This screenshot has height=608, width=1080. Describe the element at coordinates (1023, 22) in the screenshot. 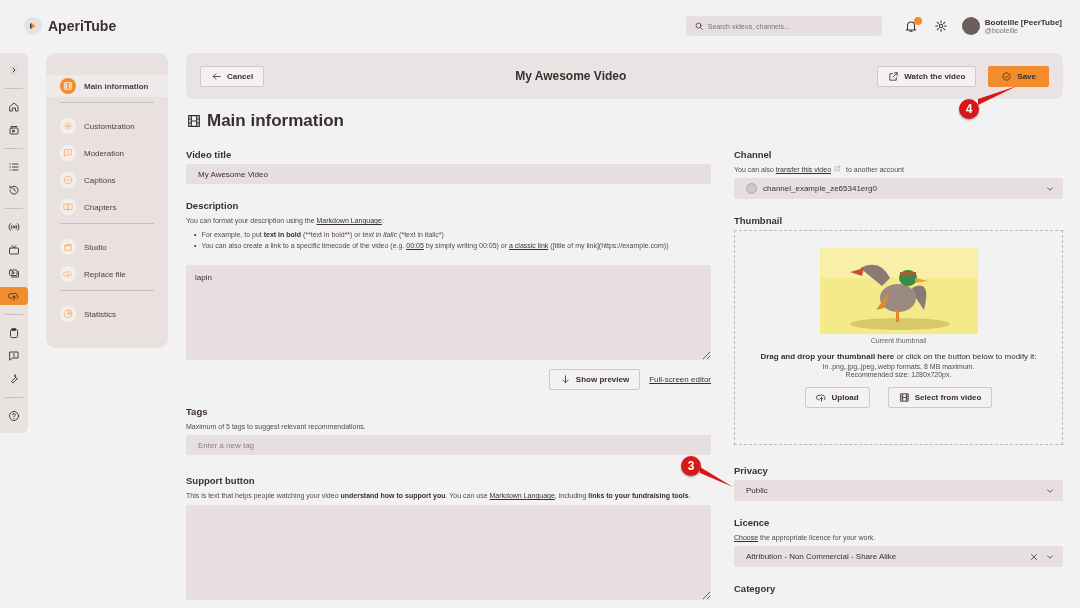

I see `user-name: Booteille [PeerTube]` at that location.